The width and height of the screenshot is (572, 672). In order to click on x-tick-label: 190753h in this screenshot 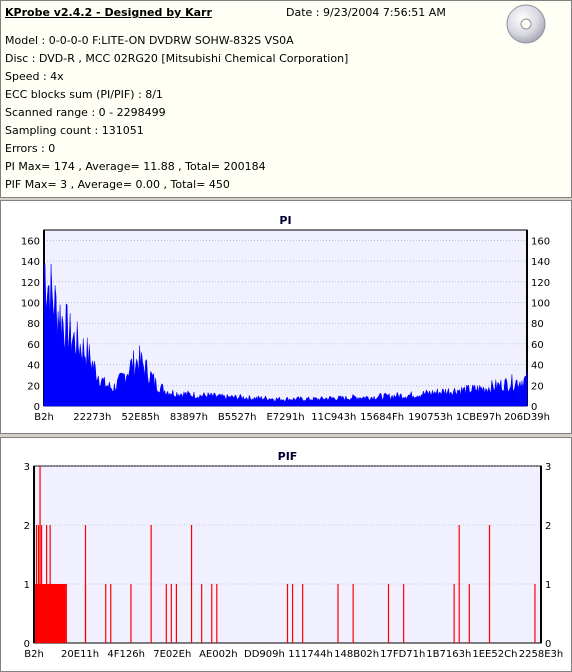, I will do `click(430, 417)`.